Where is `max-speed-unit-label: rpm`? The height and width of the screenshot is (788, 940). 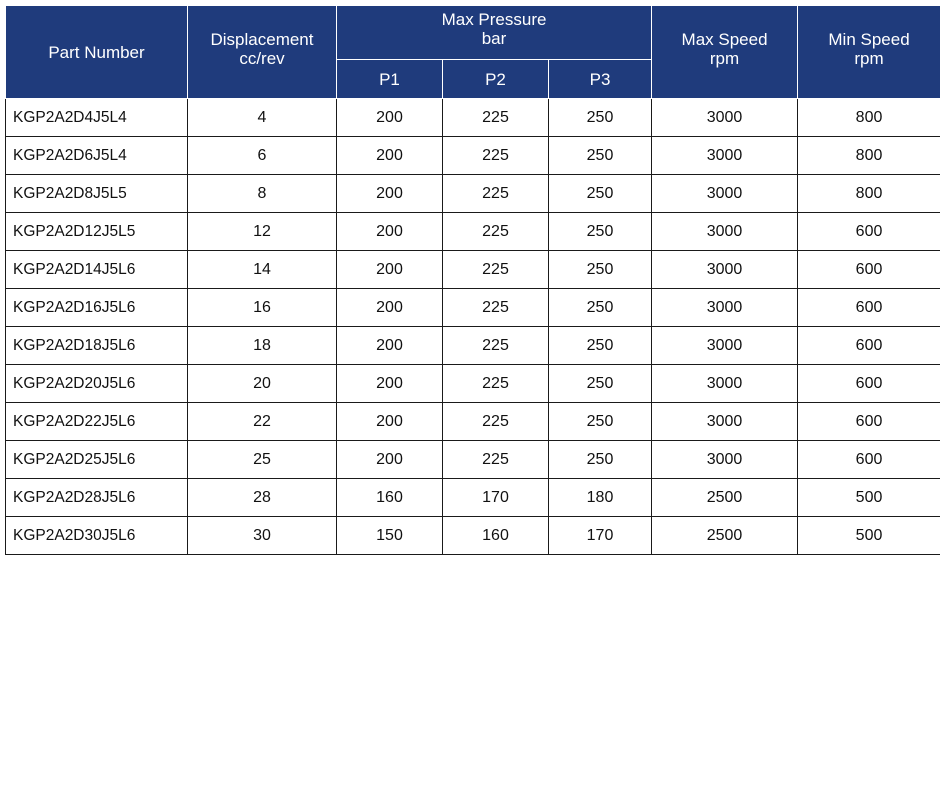
max-speed-unit-label: rpm is located at coordinates (724, 58).